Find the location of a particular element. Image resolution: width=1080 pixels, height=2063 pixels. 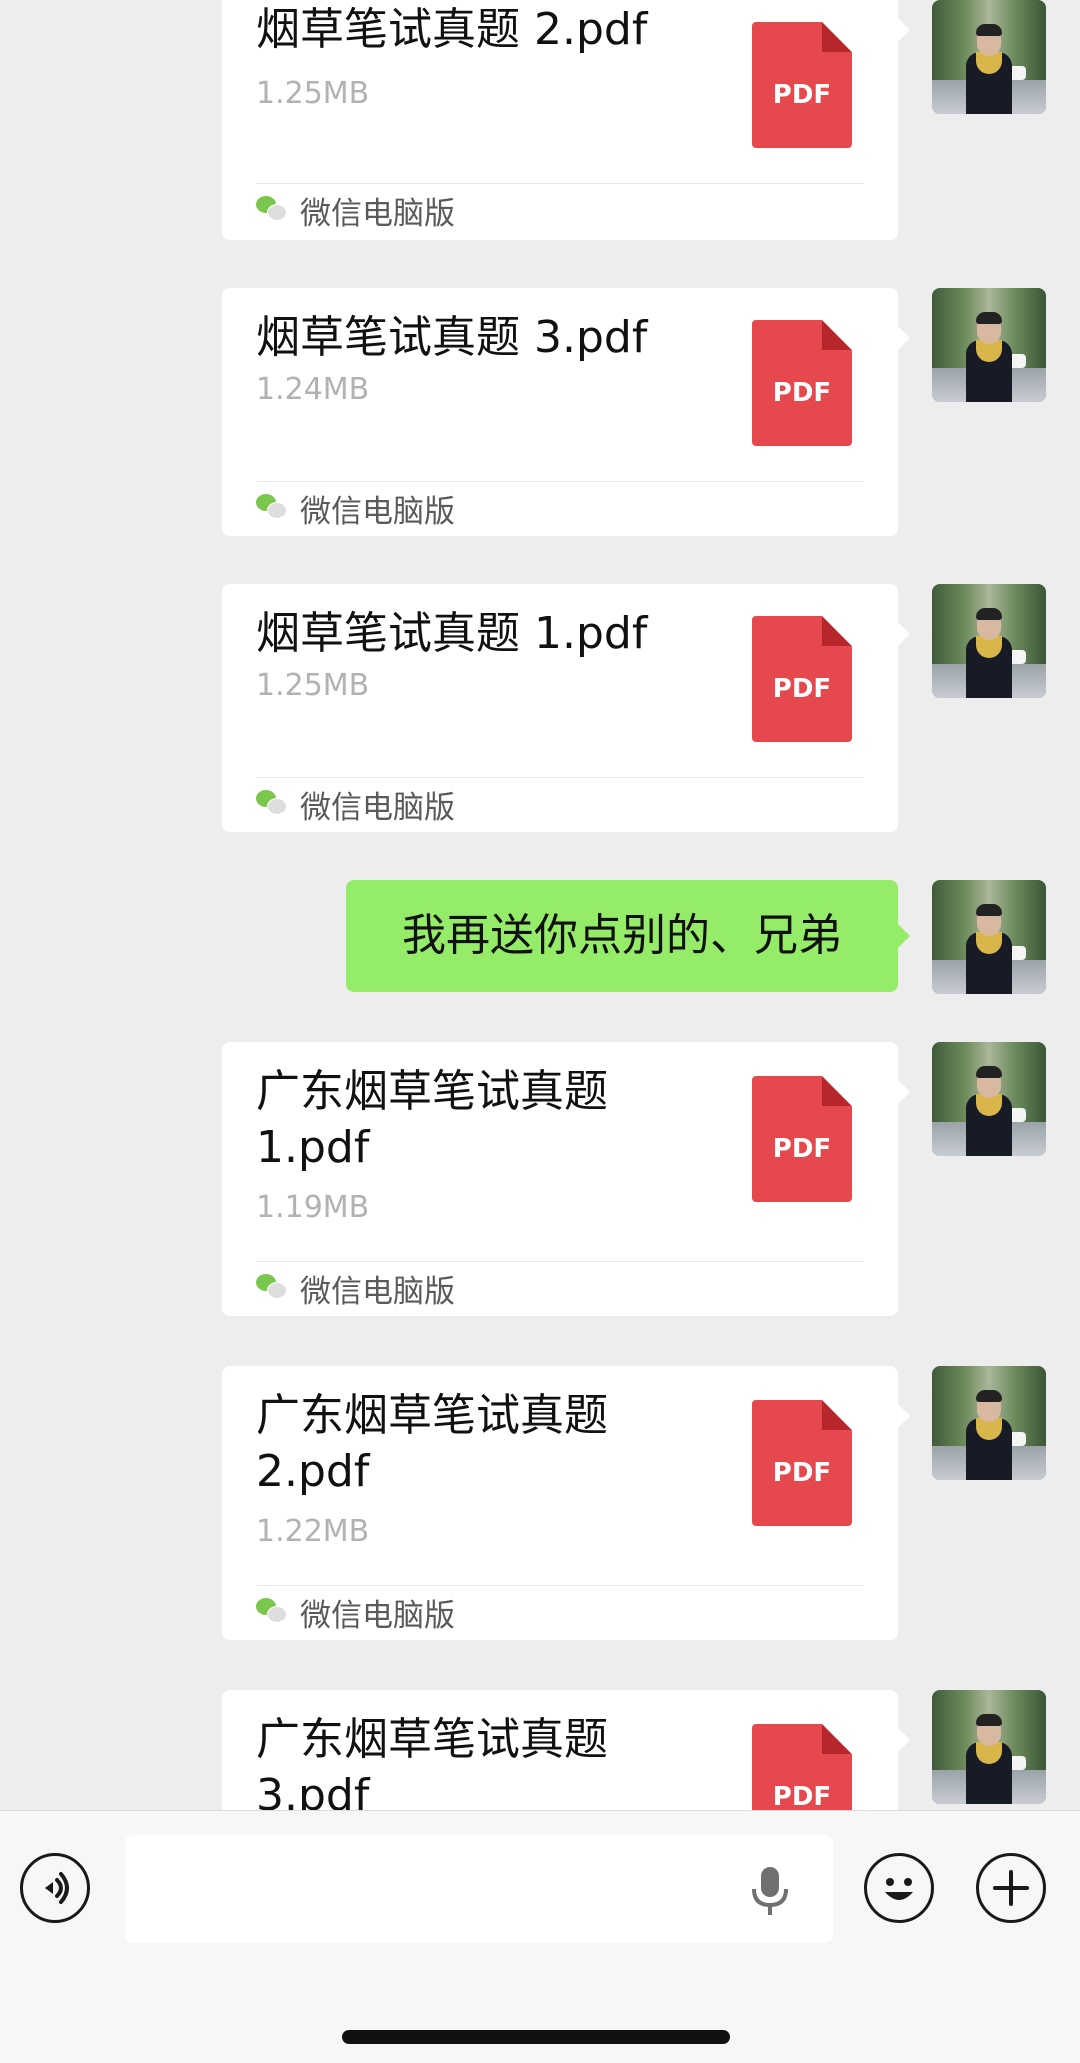

plus-button is located at coordinates (1011, 1888).